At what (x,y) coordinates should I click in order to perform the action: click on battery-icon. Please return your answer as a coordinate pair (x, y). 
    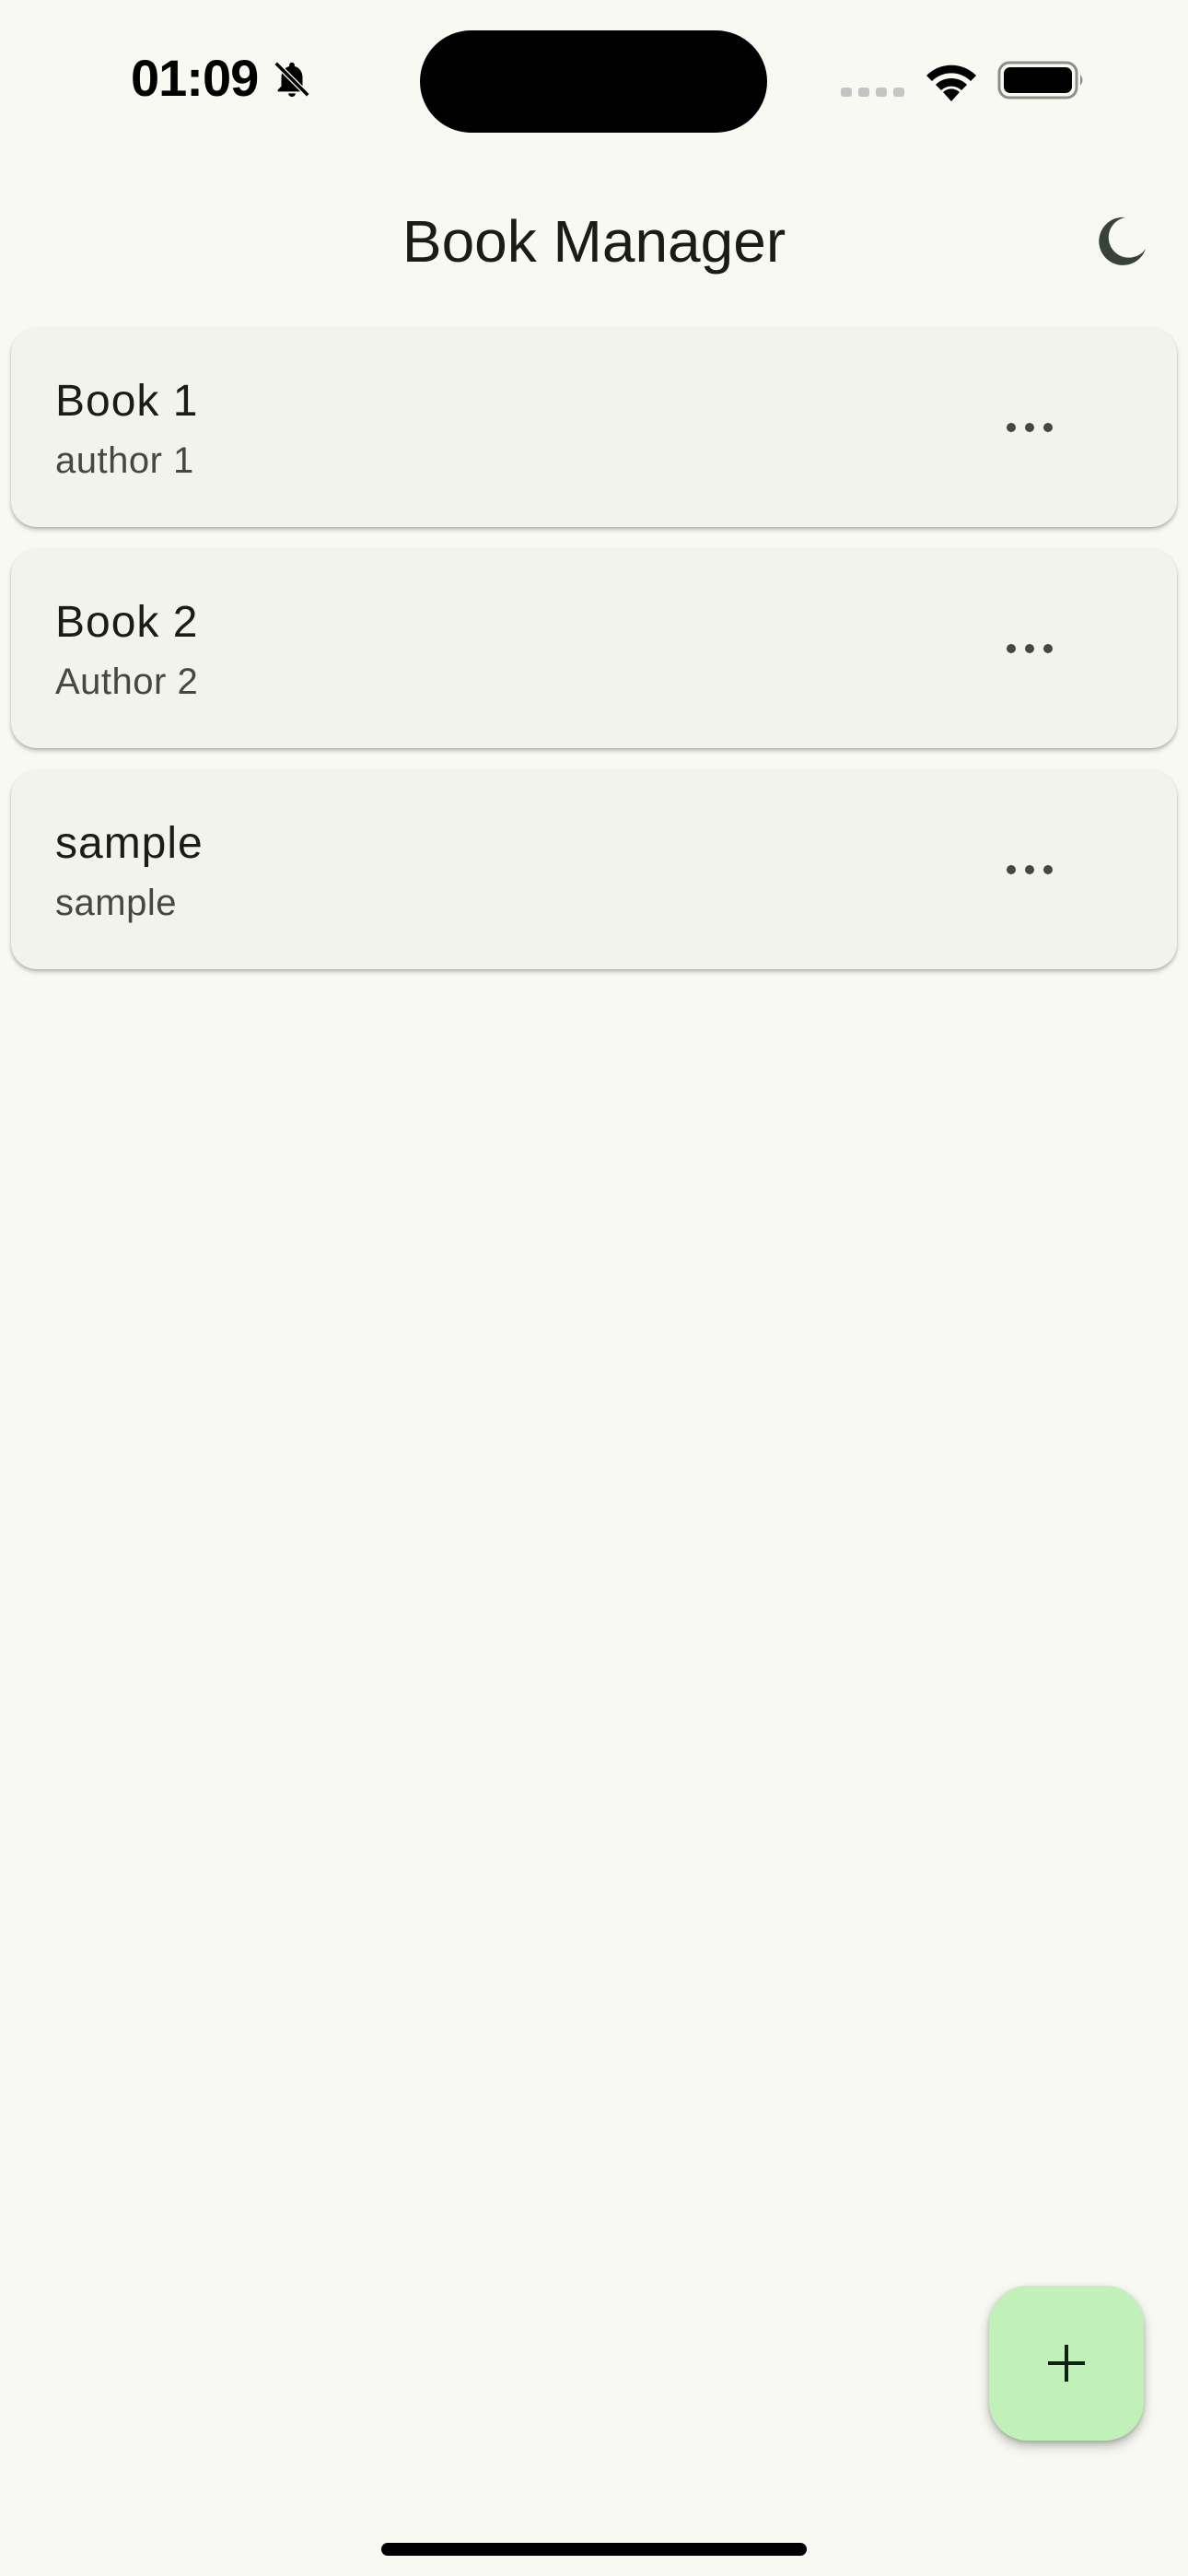
    Looking at the image, I should click on (1040, 80).